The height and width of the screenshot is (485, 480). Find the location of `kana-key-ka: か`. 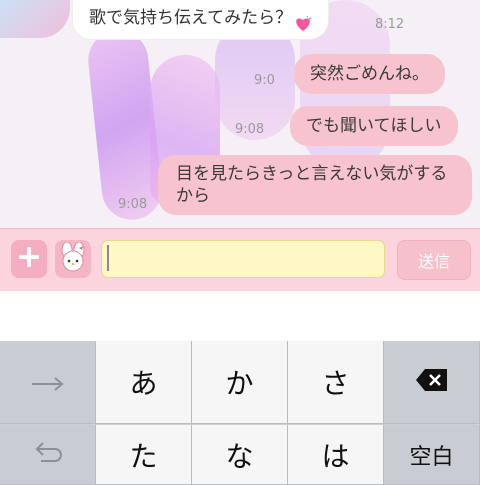

kana-key-ka: か is located at coordinates (240, 382).